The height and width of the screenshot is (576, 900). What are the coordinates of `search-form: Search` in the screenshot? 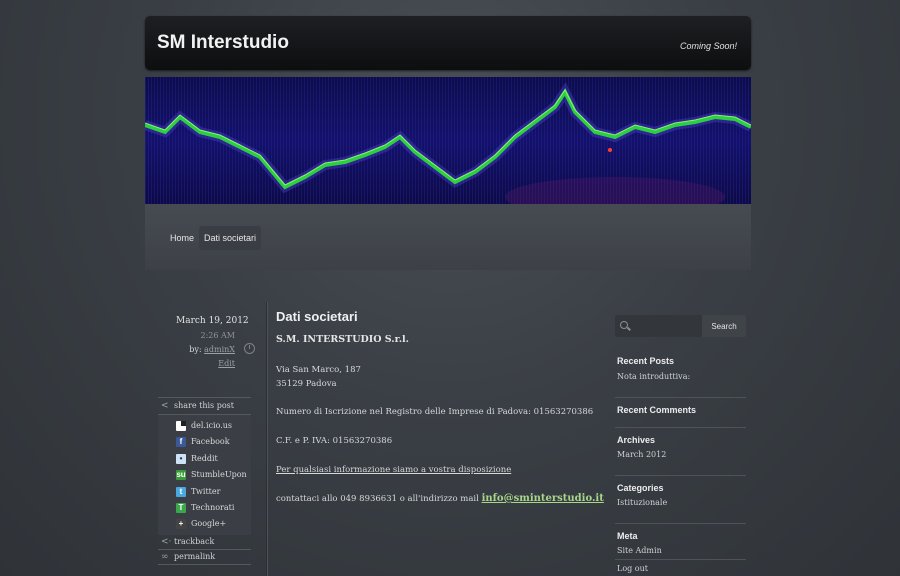 It's located at (680, 326).